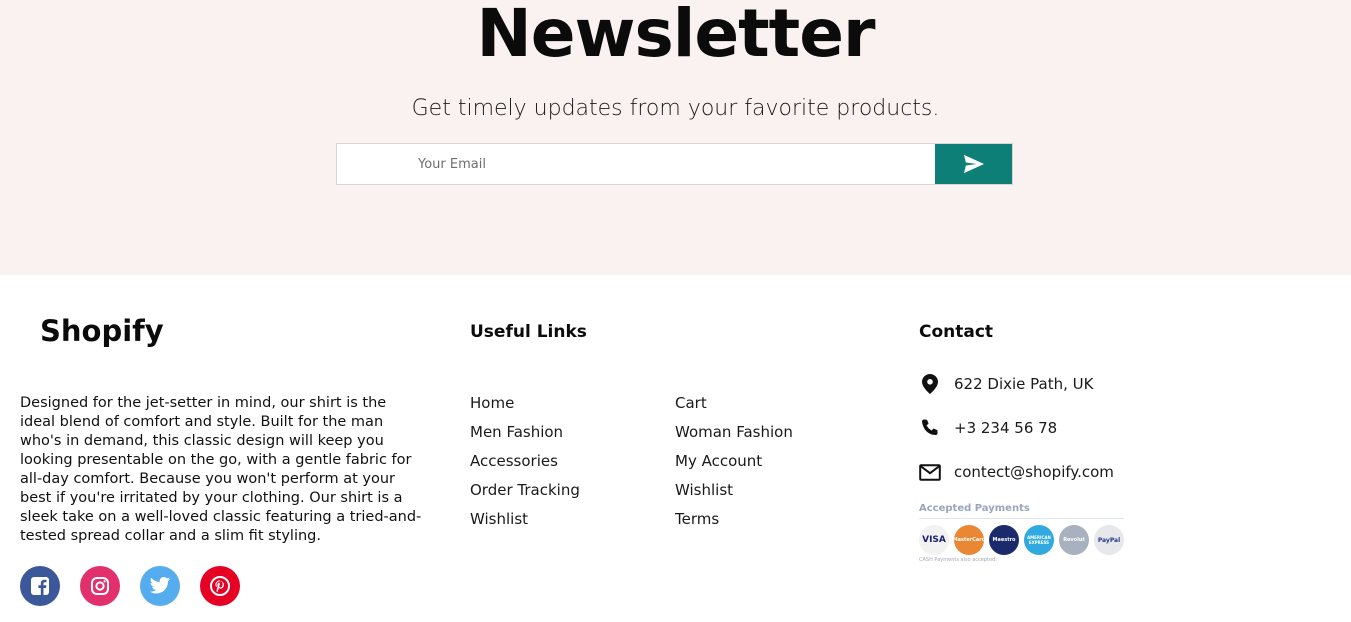 The image size is (1351, 622). Describe the element at coordinates (1034, 472) in the screenshot. I see `contact-email-text: contect@shopify.com` at that location.